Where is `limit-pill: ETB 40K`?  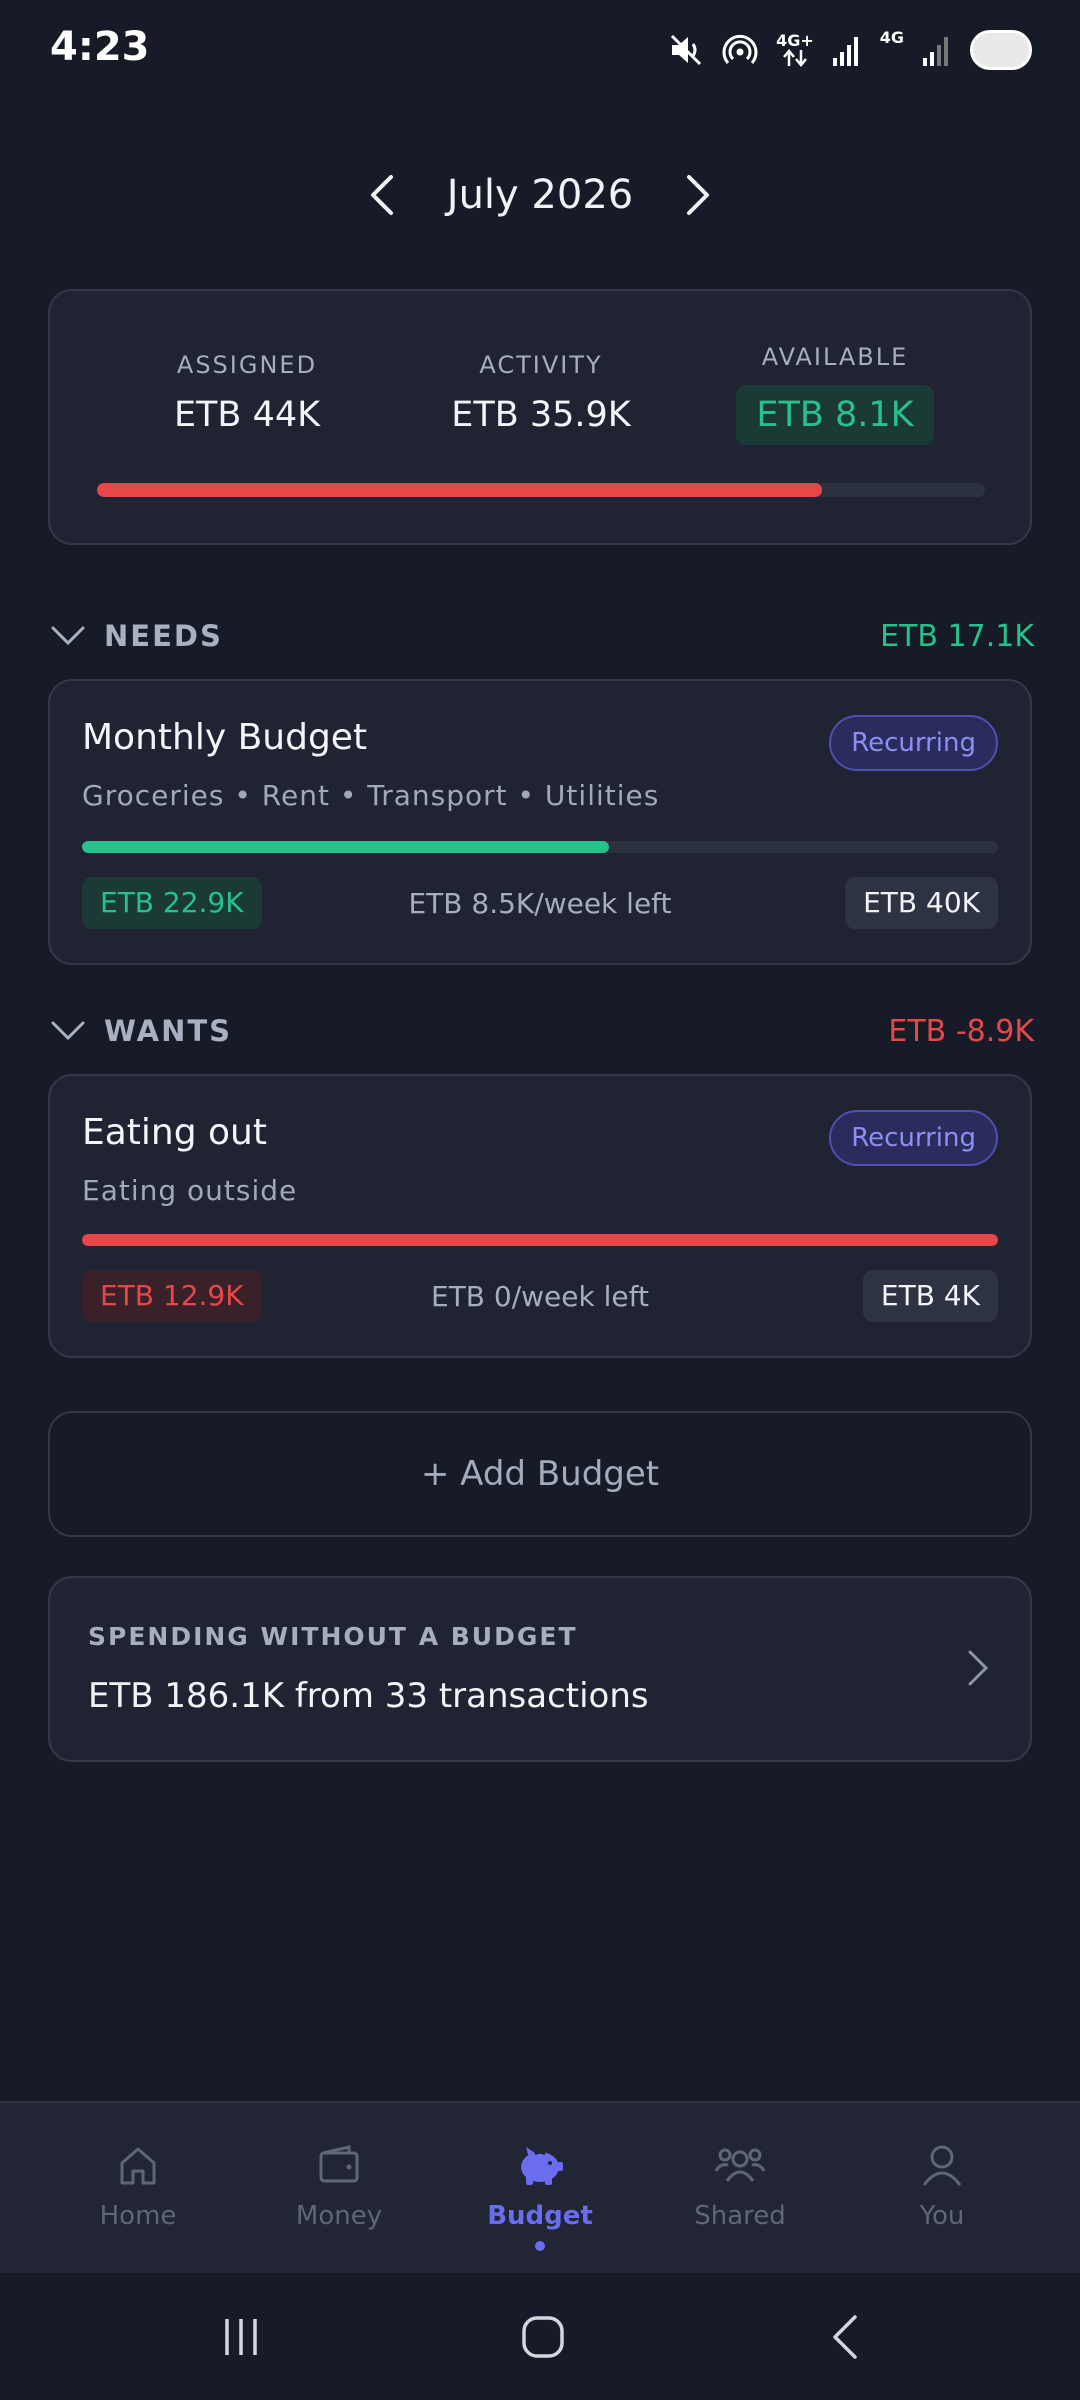 limit-pill: ETB 40K is located at coordinates (921, 903).